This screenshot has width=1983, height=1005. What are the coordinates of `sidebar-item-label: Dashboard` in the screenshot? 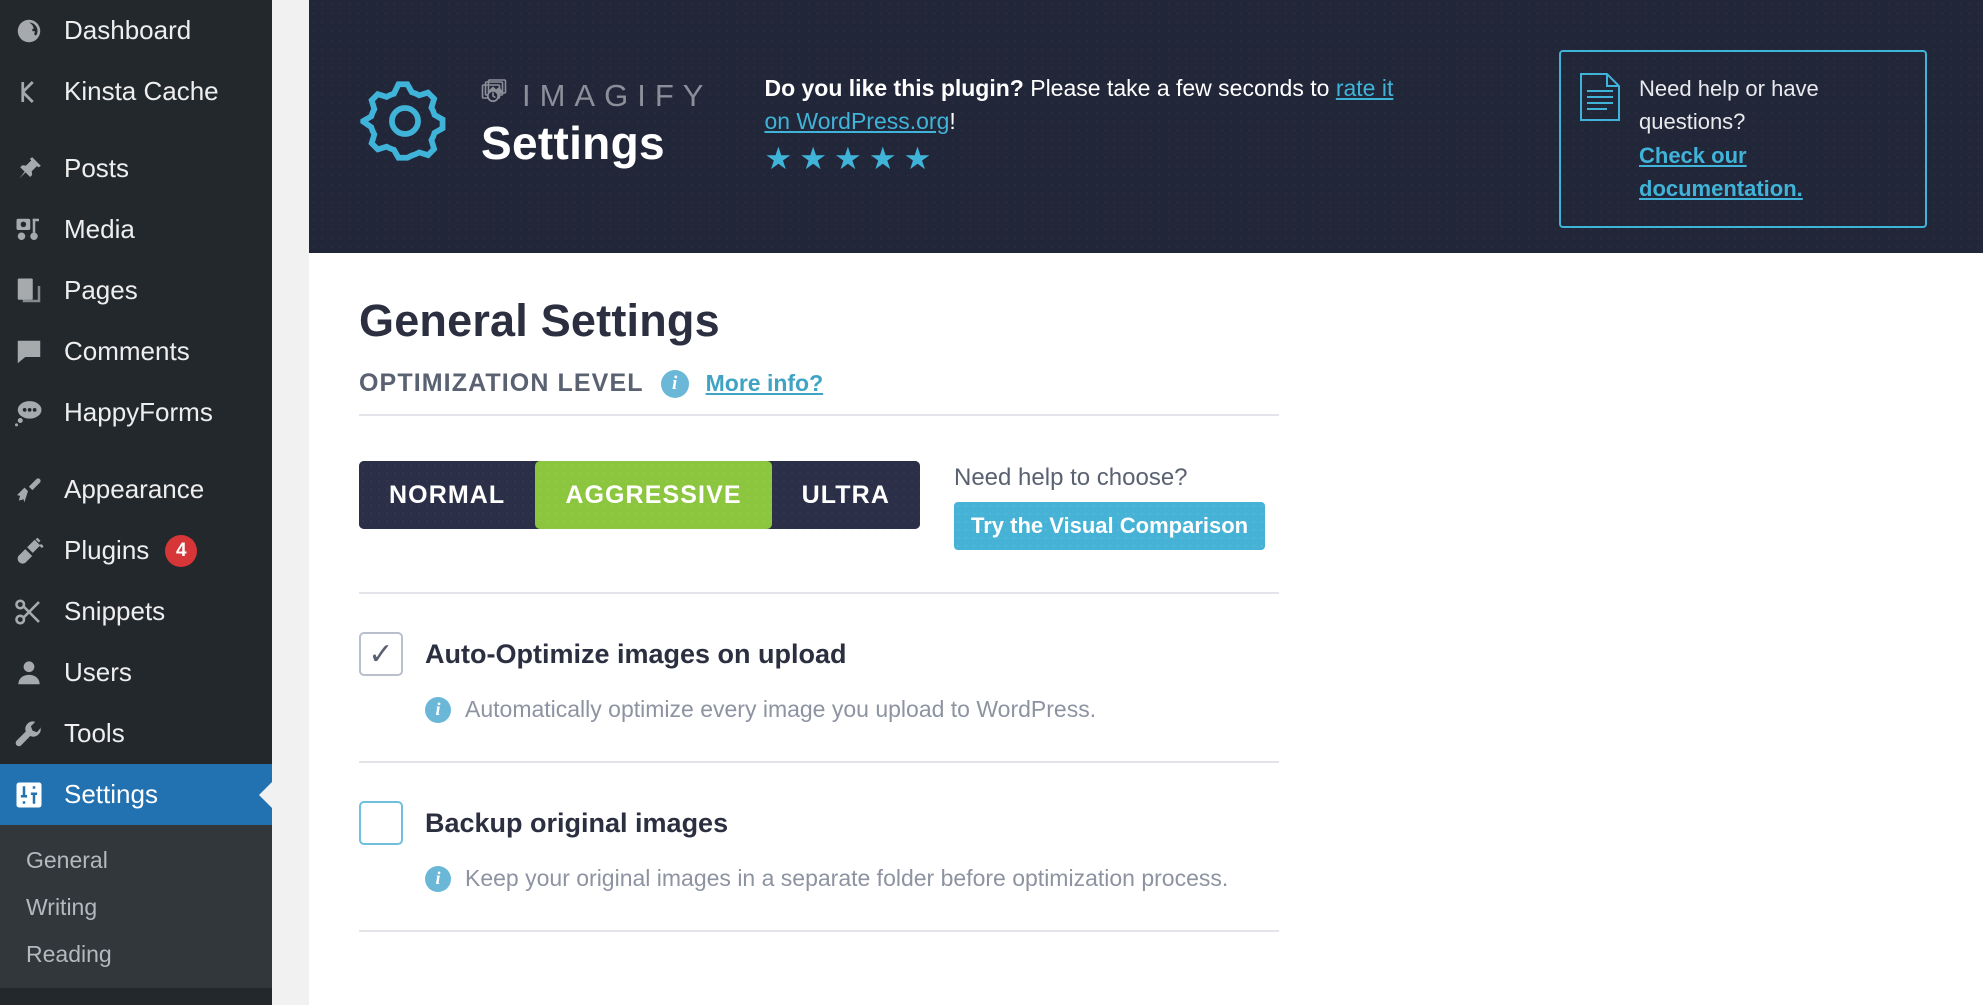 It's located at (128, 30).